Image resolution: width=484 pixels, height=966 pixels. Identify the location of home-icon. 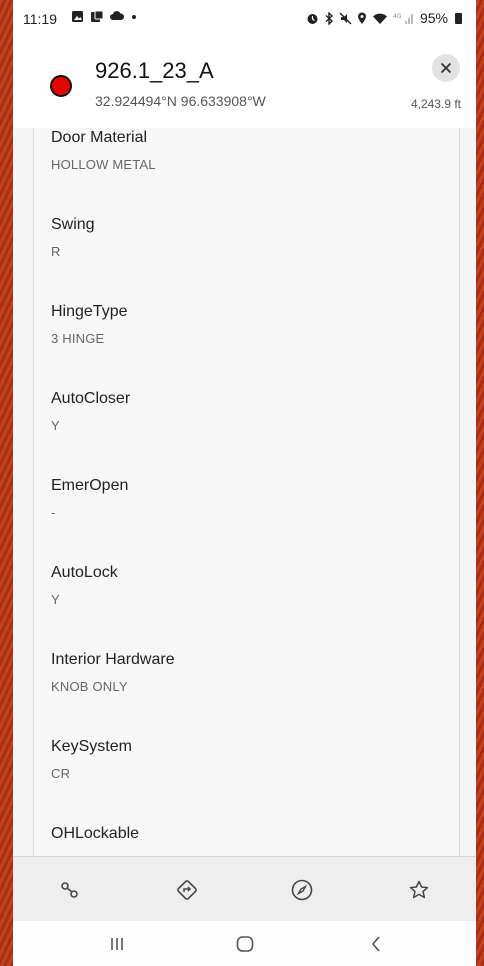
(245, 944).